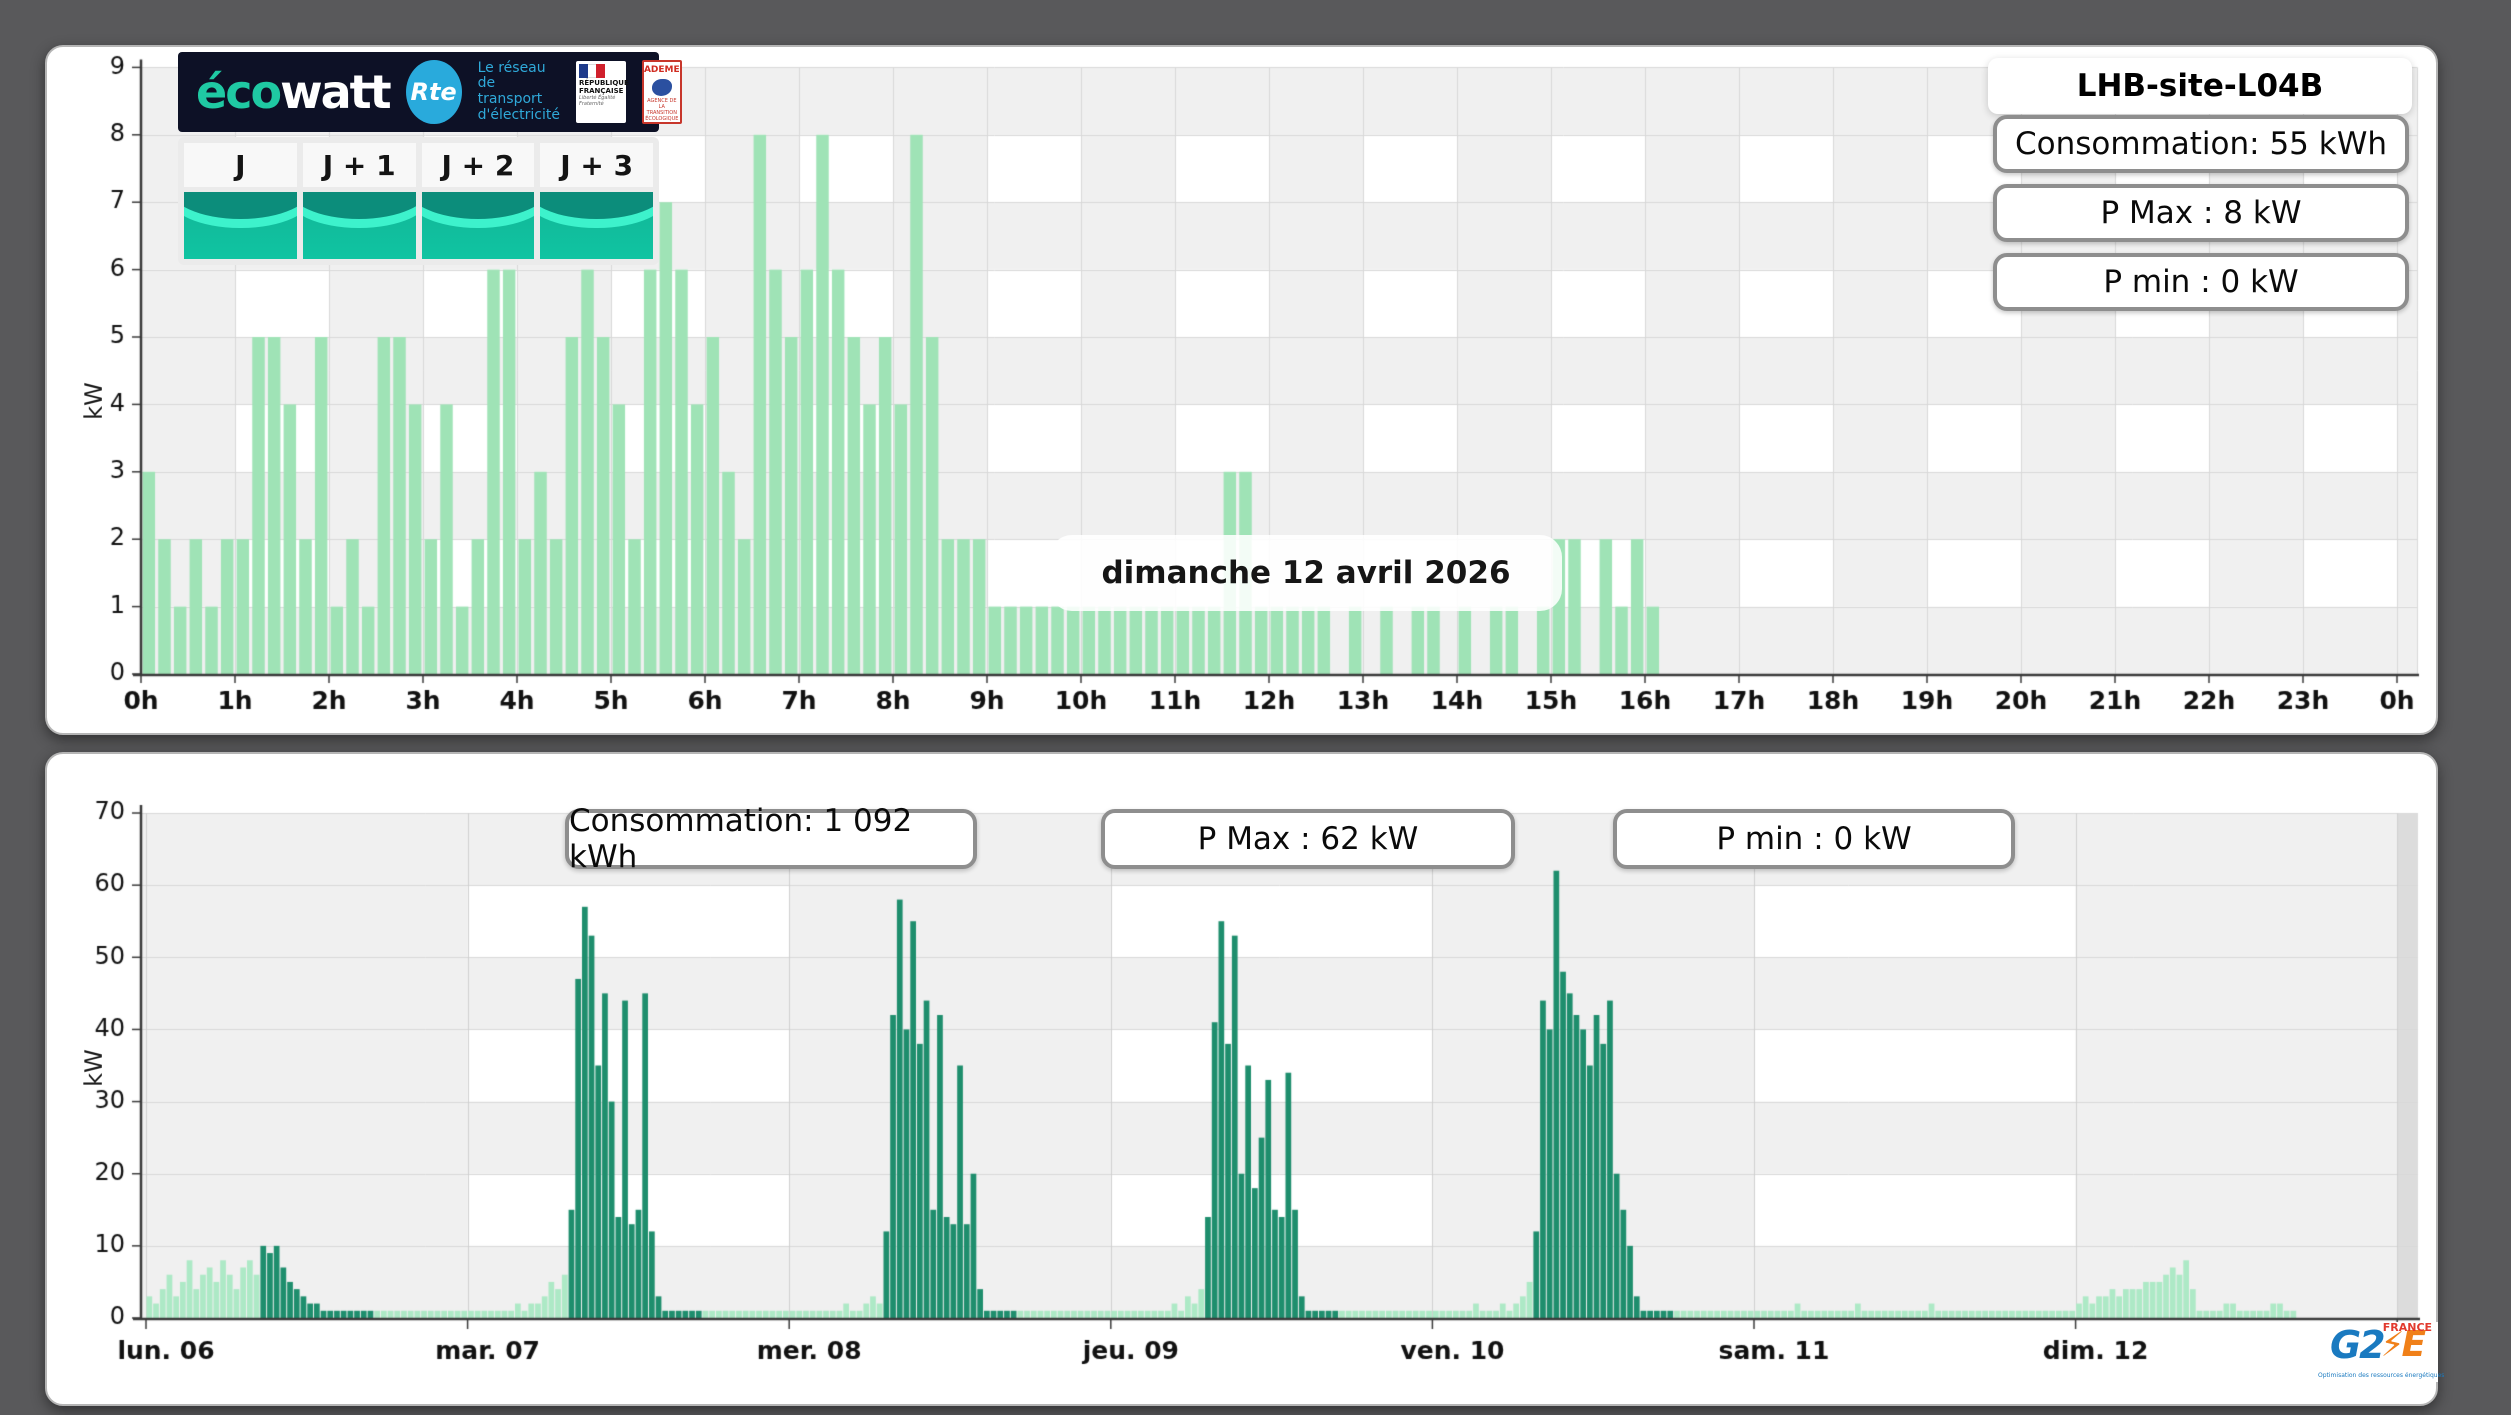 Image resolution: width=2511 pixels, height=1415 pixels. Describe the element at coordinates (336, 92) in the screenshot. I see `ecowatt-brand-watt: watt` at that location.